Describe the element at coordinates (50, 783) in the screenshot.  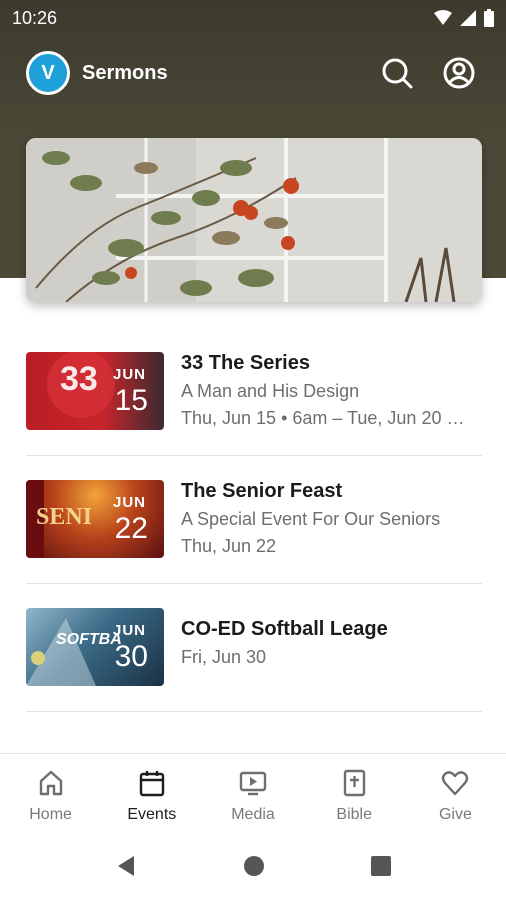
I see `home-icon` at that location.